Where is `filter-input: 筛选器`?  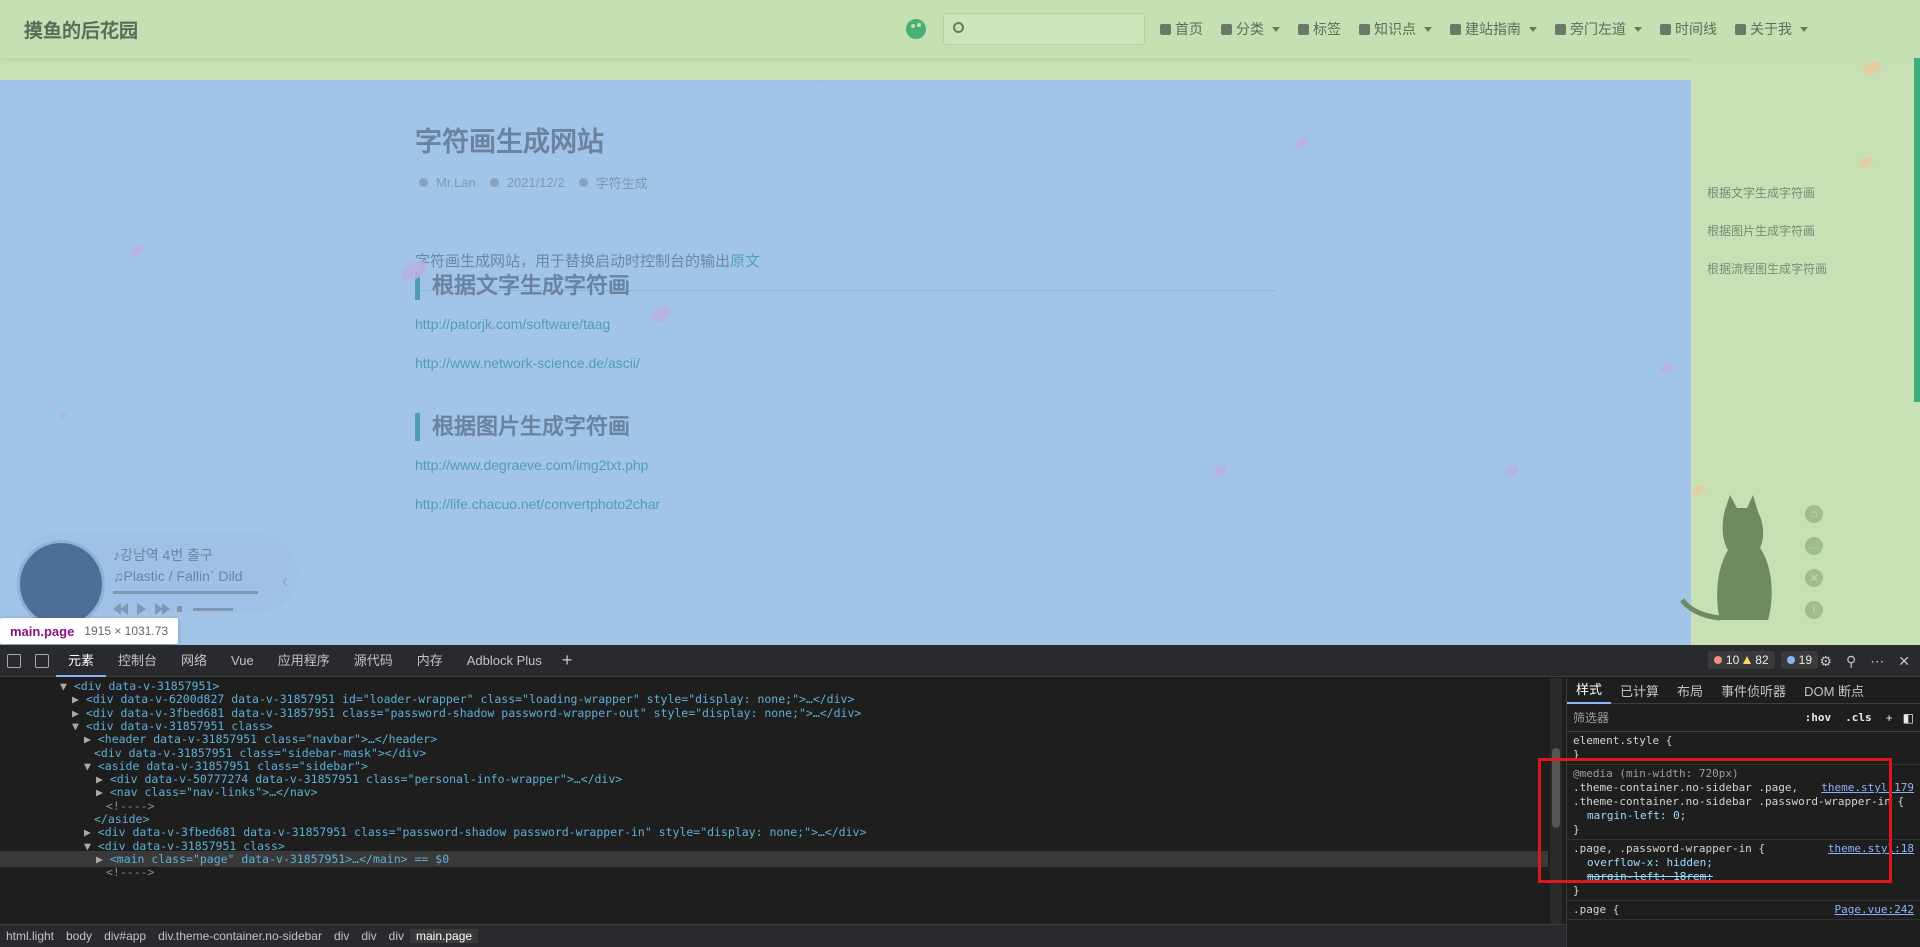
filter-input: 筛选器 is located at coordinates (1689, 717).